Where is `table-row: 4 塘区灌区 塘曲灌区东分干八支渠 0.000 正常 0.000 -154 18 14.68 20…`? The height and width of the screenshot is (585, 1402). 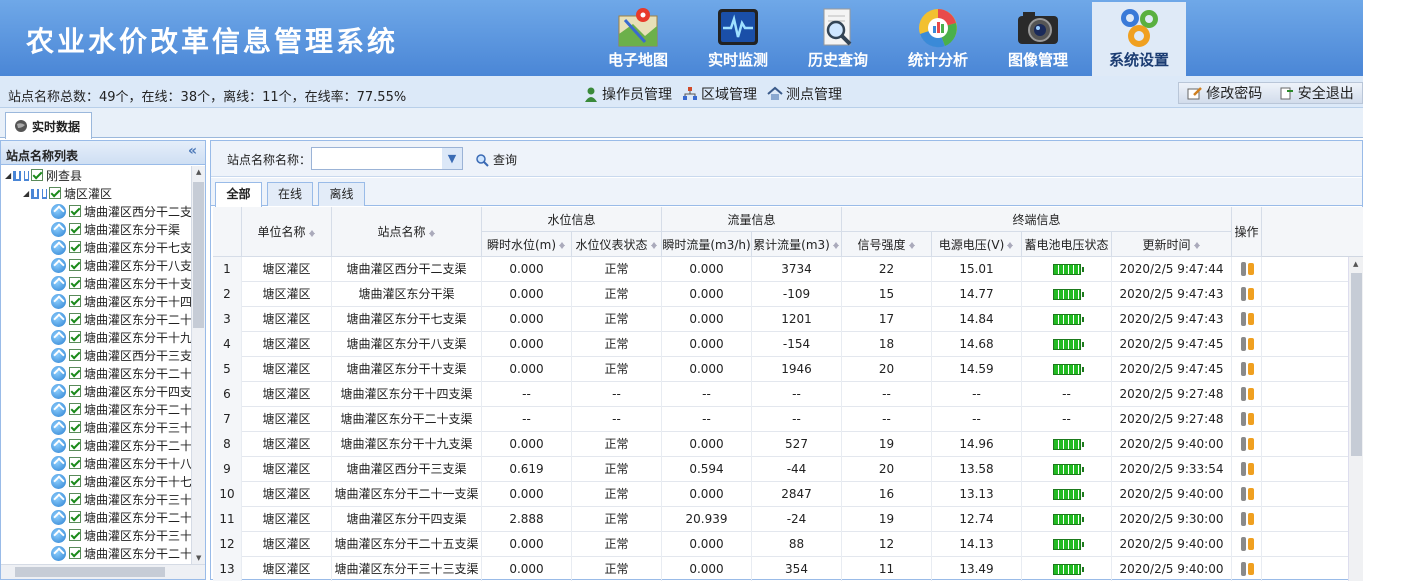 table-row: 4 塘区灌区 塘曲灌区东分干八支渠 0.000 正常 0.000 -154 18 14.68 20… is located at coordinates (780, 344).